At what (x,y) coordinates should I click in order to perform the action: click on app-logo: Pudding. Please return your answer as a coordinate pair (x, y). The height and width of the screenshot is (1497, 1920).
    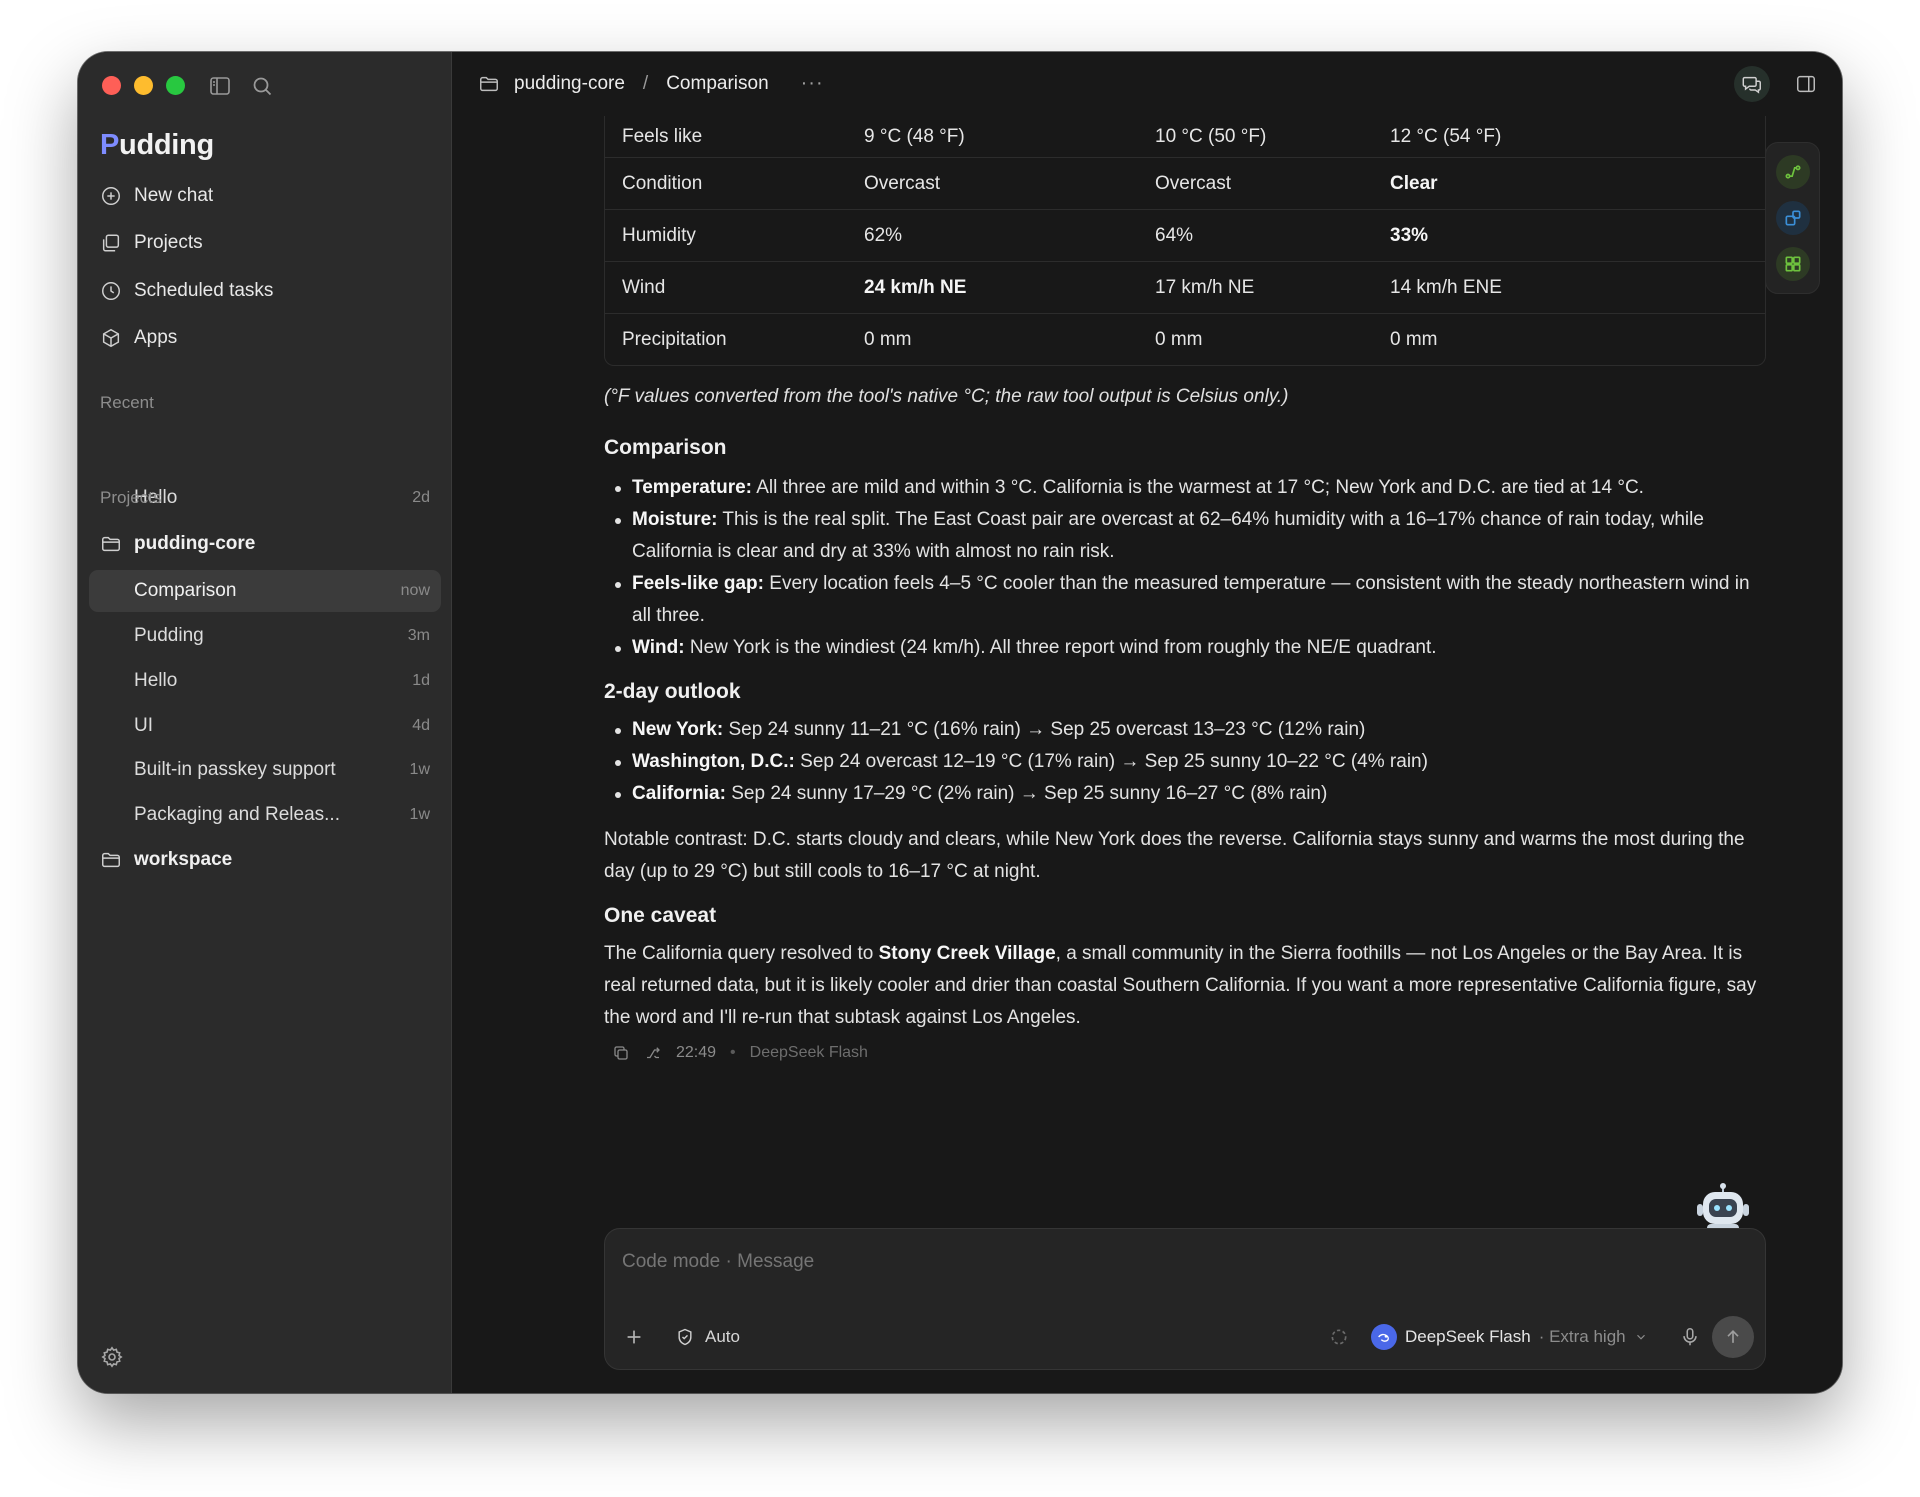
    Looking at the image, I should click on (157, 145).